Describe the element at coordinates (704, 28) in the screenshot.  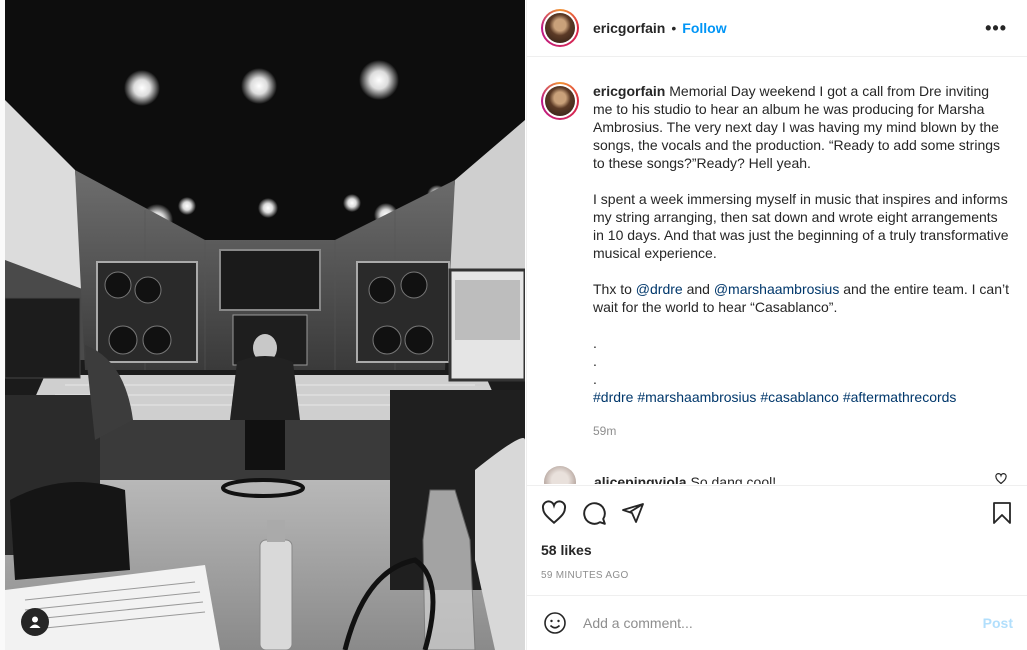
I see `follow-button: Follow` at that location.